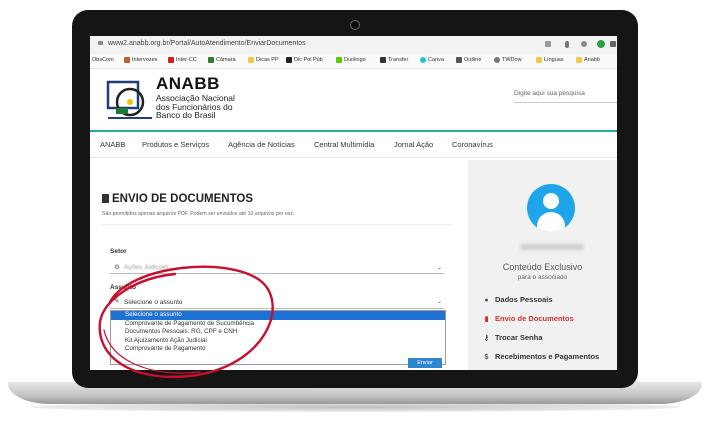 The image size is (709, 446). What do you see at coordinates (528, 318) in the screenshot?
I see `sidebar-item-envio-documentos: ▮ Envio de Documentos` at bounding box center [528, 318].